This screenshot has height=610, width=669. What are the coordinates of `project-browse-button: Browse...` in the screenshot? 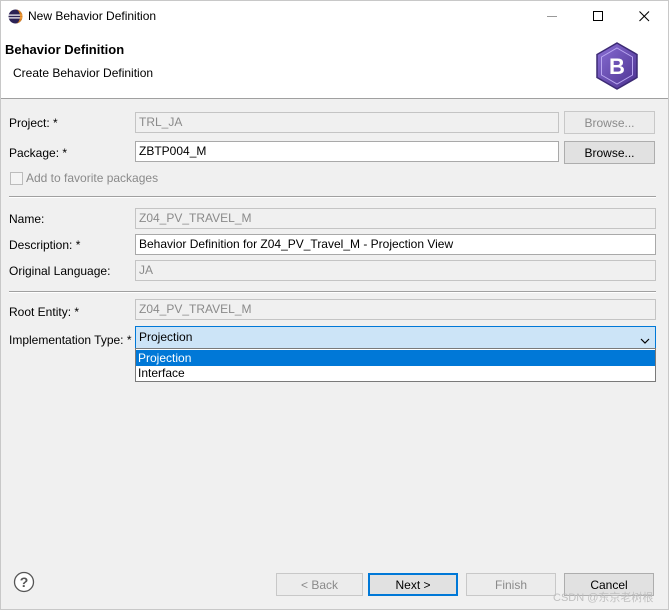 It's located at (609, 122).